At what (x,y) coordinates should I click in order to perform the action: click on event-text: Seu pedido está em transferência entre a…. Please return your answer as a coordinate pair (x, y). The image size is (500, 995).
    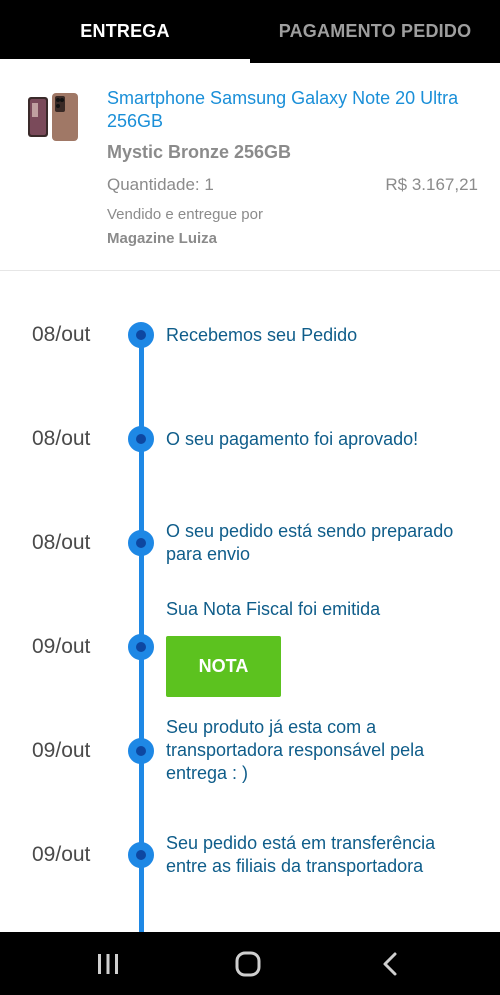
    Looking at the image, I should click on (301, 854).